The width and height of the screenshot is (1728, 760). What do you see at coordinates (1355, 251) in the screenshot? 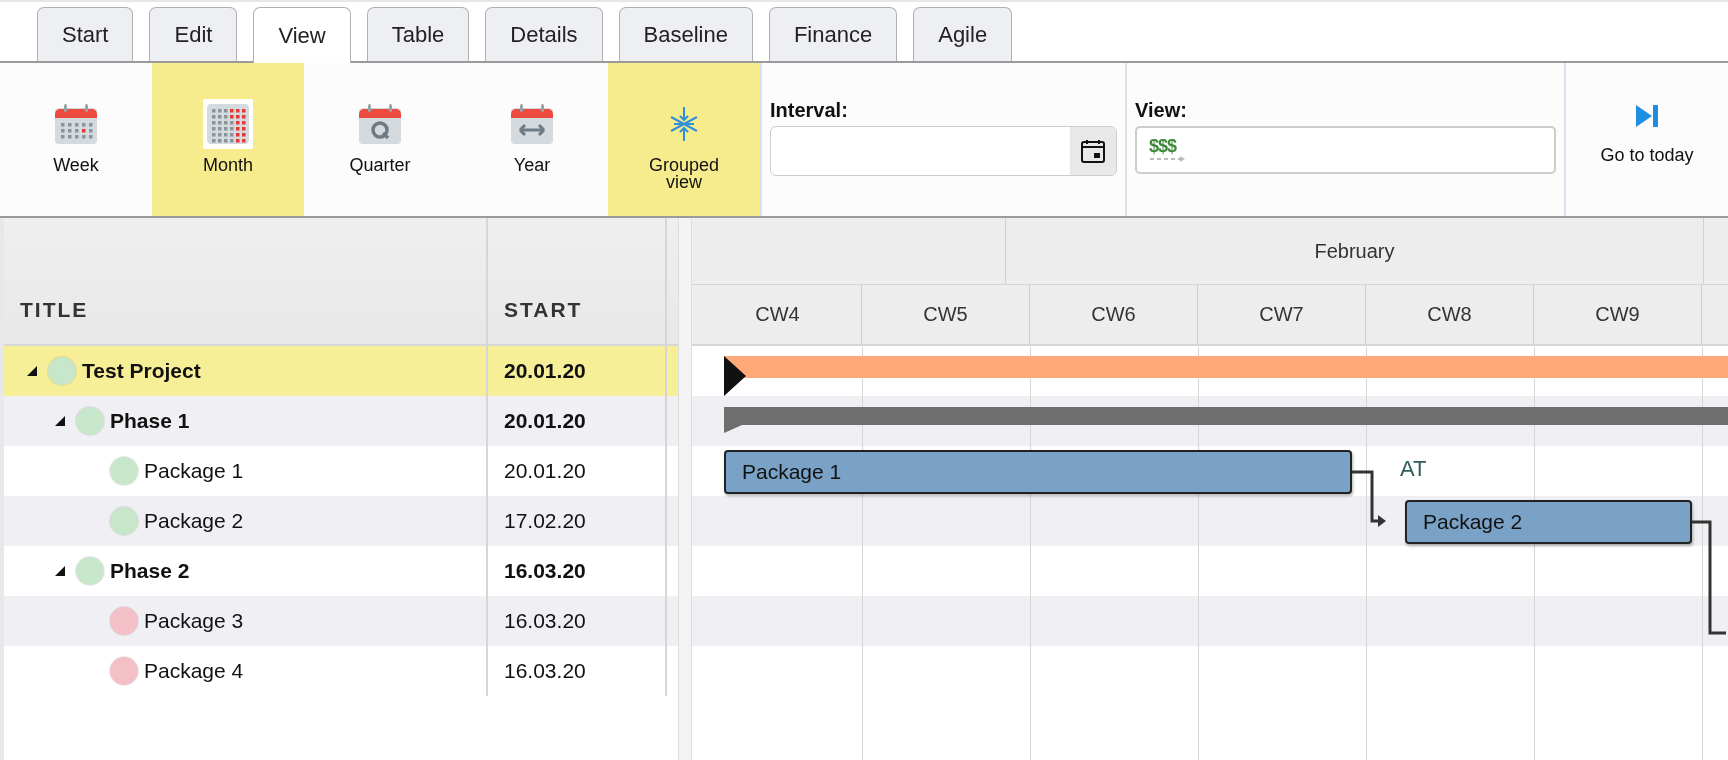
I see `month-header: February` at bounding box center [1355, 251].